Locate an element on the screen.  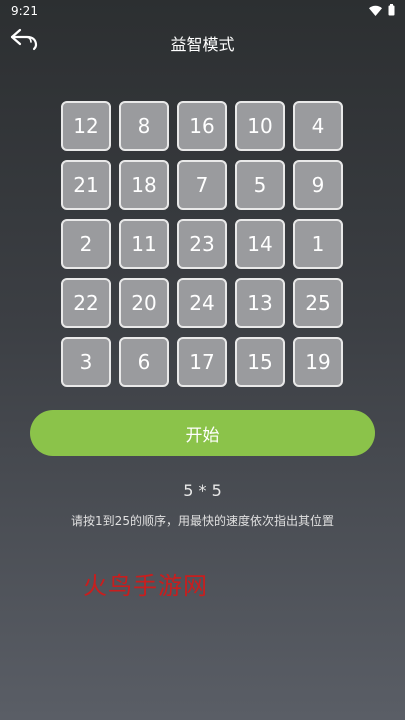
grid-cell: 15 is located at coordinates (260, 362).